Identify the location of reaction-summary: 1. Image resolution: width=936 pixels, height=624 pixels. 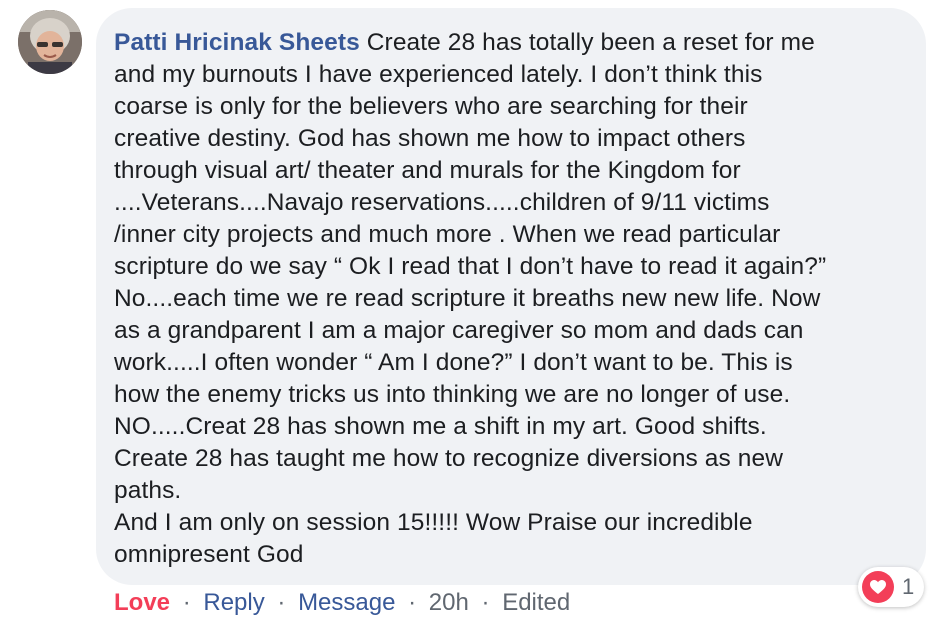
(891, 587).